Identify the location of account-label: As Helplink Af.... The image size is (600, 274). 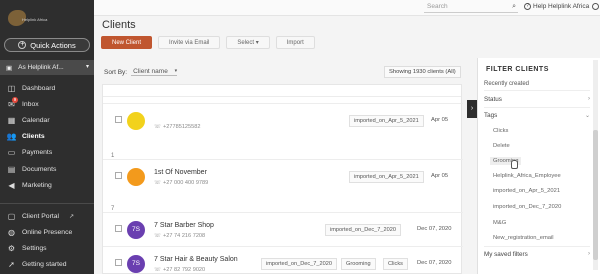
(41, 67).